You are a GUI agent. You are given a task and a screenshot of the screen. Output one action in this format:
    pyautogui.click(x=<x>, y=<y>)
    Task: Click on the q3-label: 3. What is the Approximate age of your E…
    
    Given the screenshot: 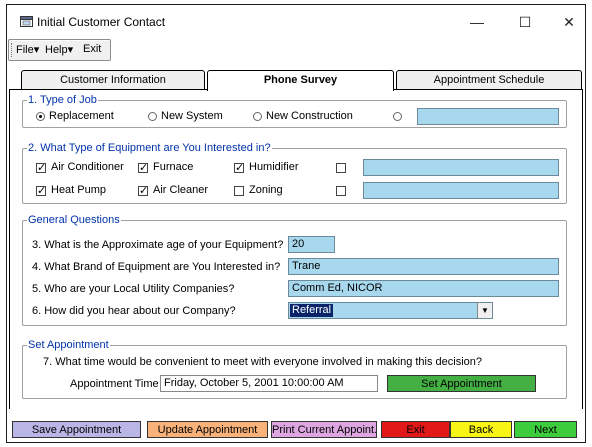 What is the action you would take?
    pyautogui.click(x=158, y=245)
    